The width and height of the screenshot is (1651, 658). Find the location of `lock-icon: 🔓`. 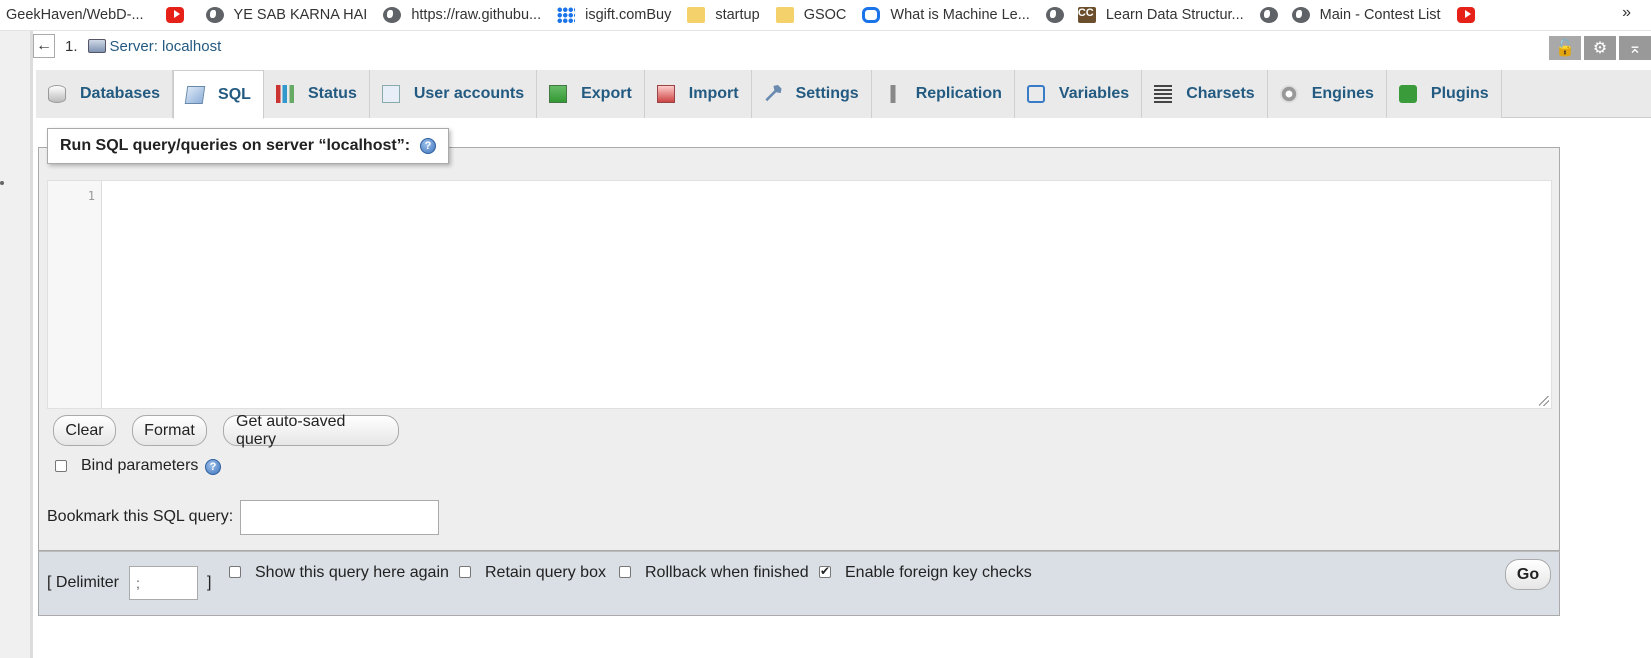

lock-icon: 🔓 is located at coordinates (1565, 48).